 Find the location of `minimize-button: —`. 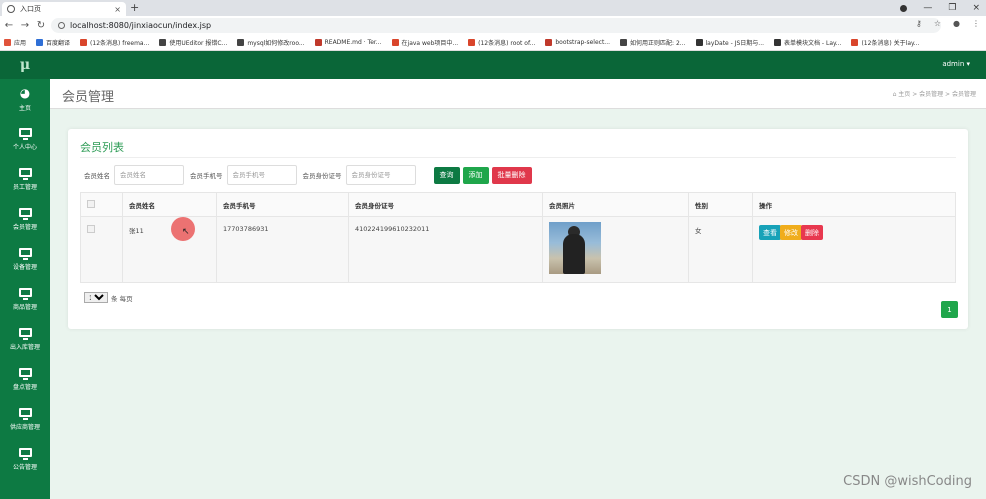

minimize-button: — is located at coordinates (927, 8).